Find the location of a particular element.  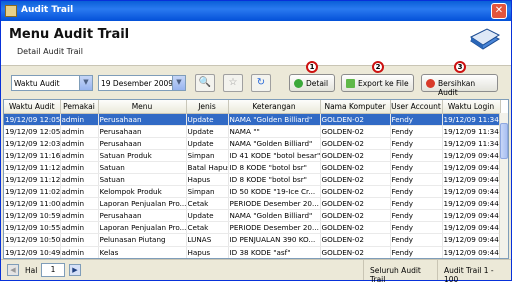

column-header: Keterangan is located at coordinates (274, 107).